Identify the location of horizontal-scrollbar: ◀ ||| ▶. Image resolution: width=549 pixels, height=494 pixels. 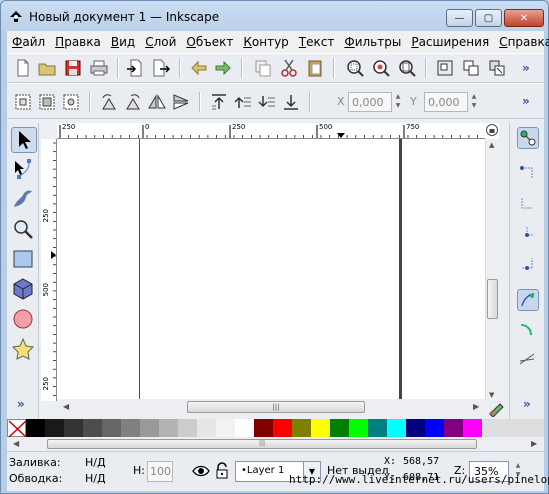
(271, 407).